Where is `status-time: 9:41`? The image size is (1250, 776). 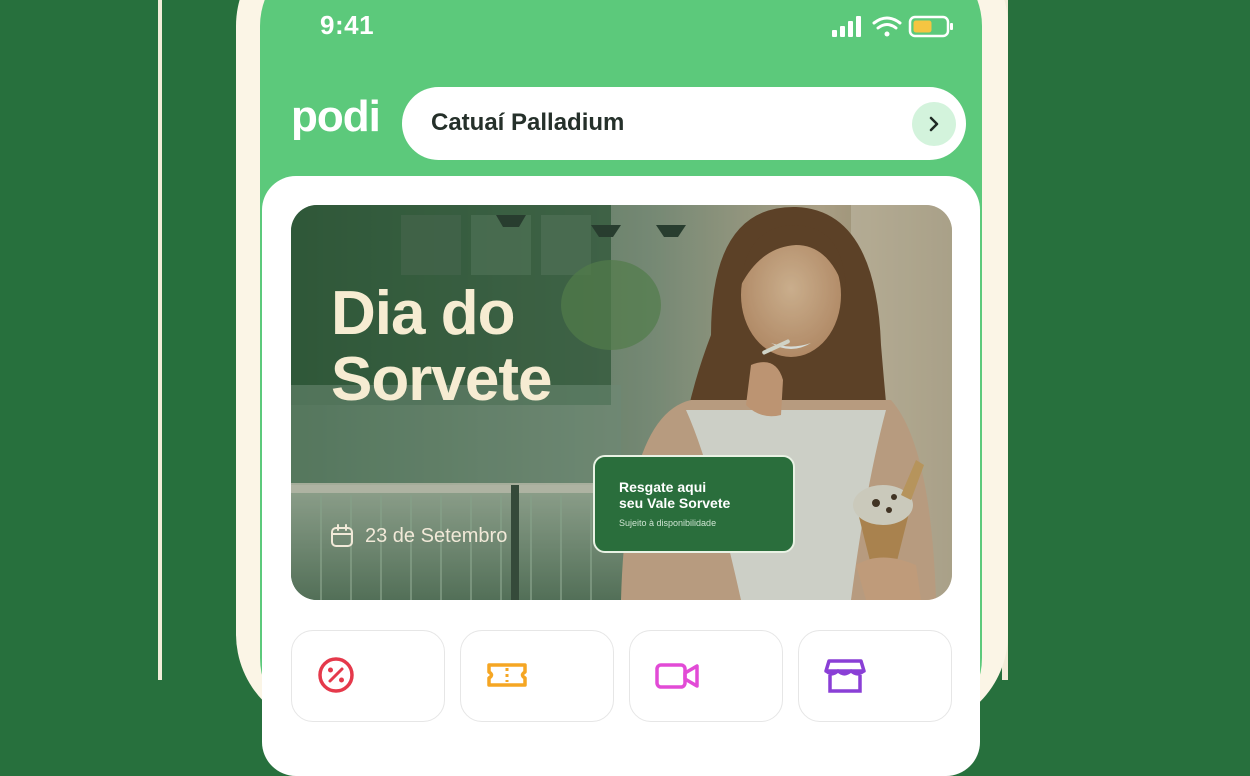
status-time: 9:41 is located at coordinates (347, 25).